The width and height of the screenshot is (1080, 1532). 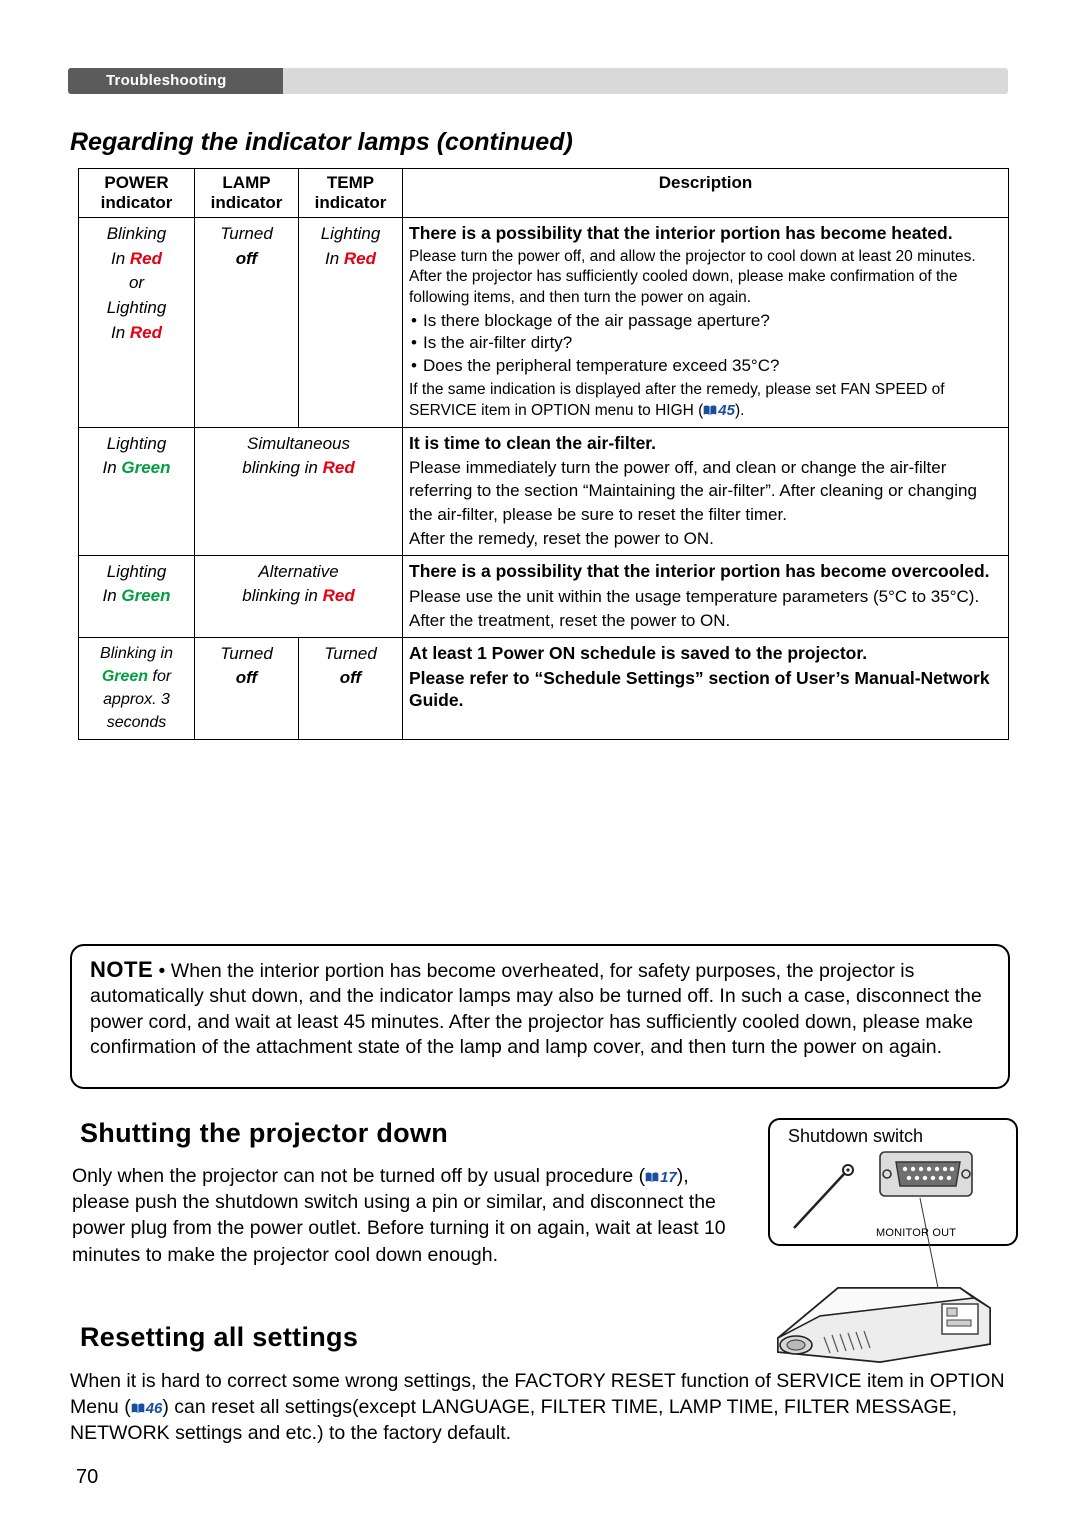 What do you see at coordinates (538, 81) in the screenshot?
I see `page-header-bar: Troubleshooting` at bounding box center [538, 81].